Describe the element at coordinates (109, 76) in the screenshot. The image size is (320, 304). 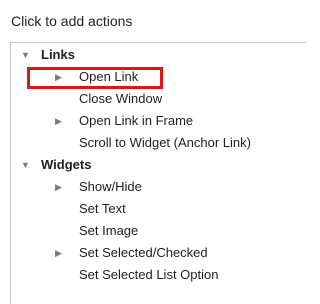
I see `tree-item-label: Open Link` at that location.